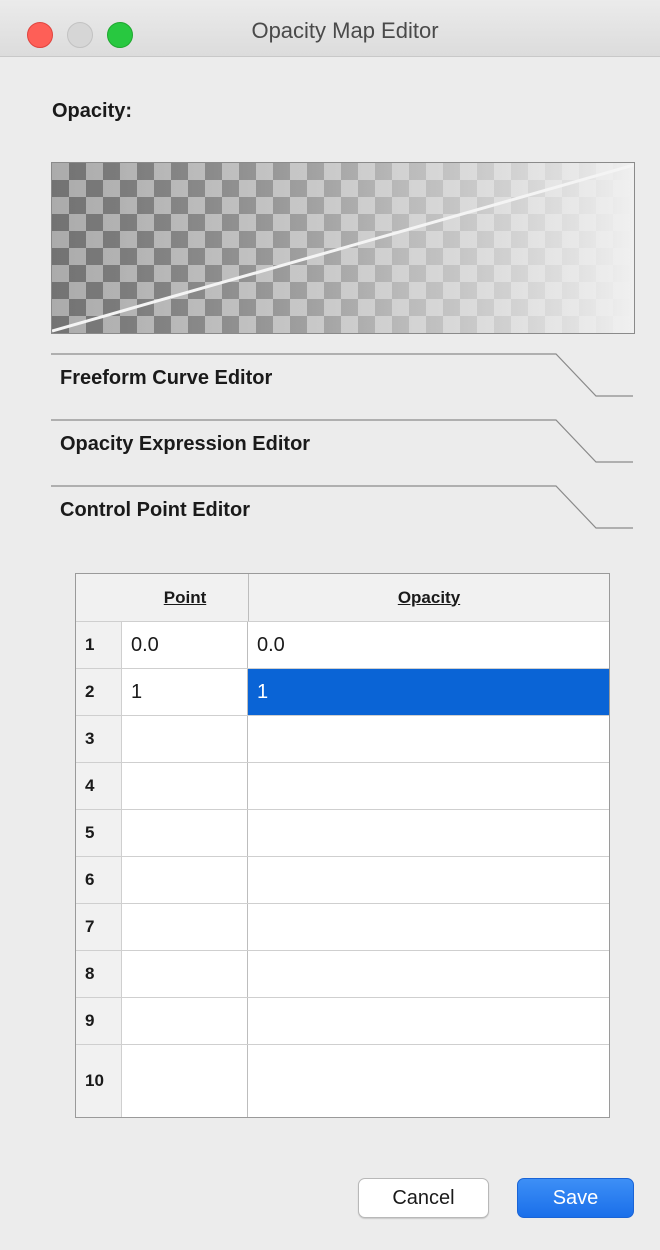 This screenshot has height=1250, width=660. I want to click on table-row: 4, so click(342, 786).